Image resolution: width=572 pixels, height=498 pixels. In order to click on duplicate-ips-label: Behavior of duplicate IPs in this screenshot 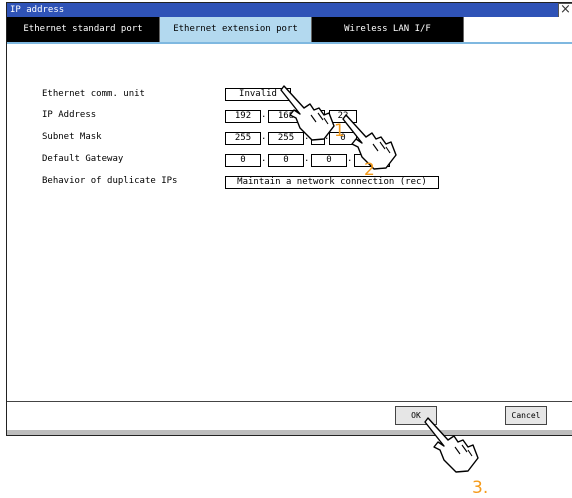, I will do `click(110, 181)`.